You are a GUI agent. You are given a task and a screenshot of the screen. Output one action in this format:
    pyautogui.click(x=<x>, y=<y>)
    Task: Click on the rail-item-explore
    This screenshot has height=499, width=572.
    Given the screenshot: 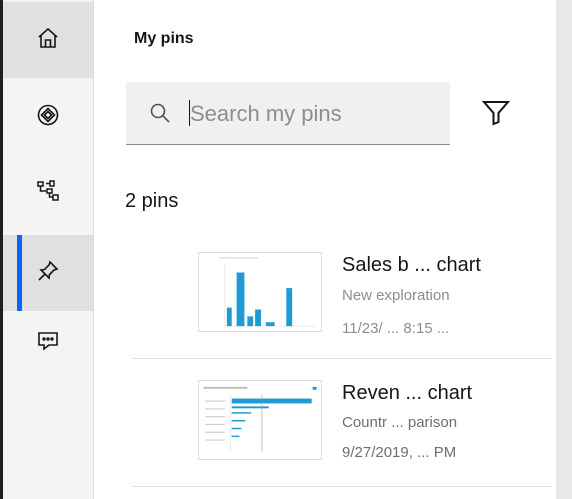 What is the action you would take?
    pyautogui.click(x=48, y=117)
    